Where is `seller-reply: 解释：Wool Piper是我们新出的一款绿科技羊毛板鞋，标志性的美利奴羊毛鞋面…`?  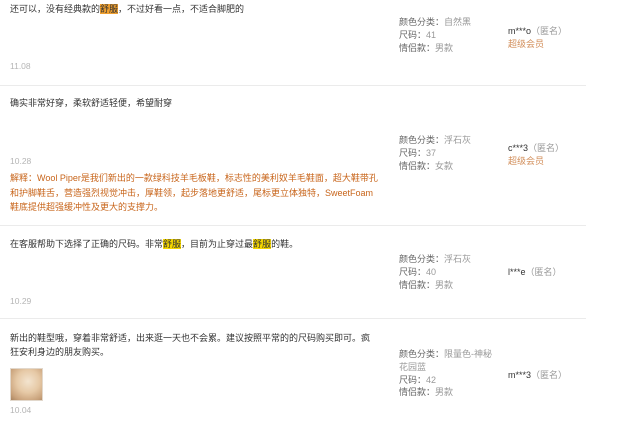 seller-reply: 解释：Wool Piper是我们新出的一款绿科技羊毛板鞋，标志性的美利奴羊毛鞋面… is located at coordinates (194, 192).